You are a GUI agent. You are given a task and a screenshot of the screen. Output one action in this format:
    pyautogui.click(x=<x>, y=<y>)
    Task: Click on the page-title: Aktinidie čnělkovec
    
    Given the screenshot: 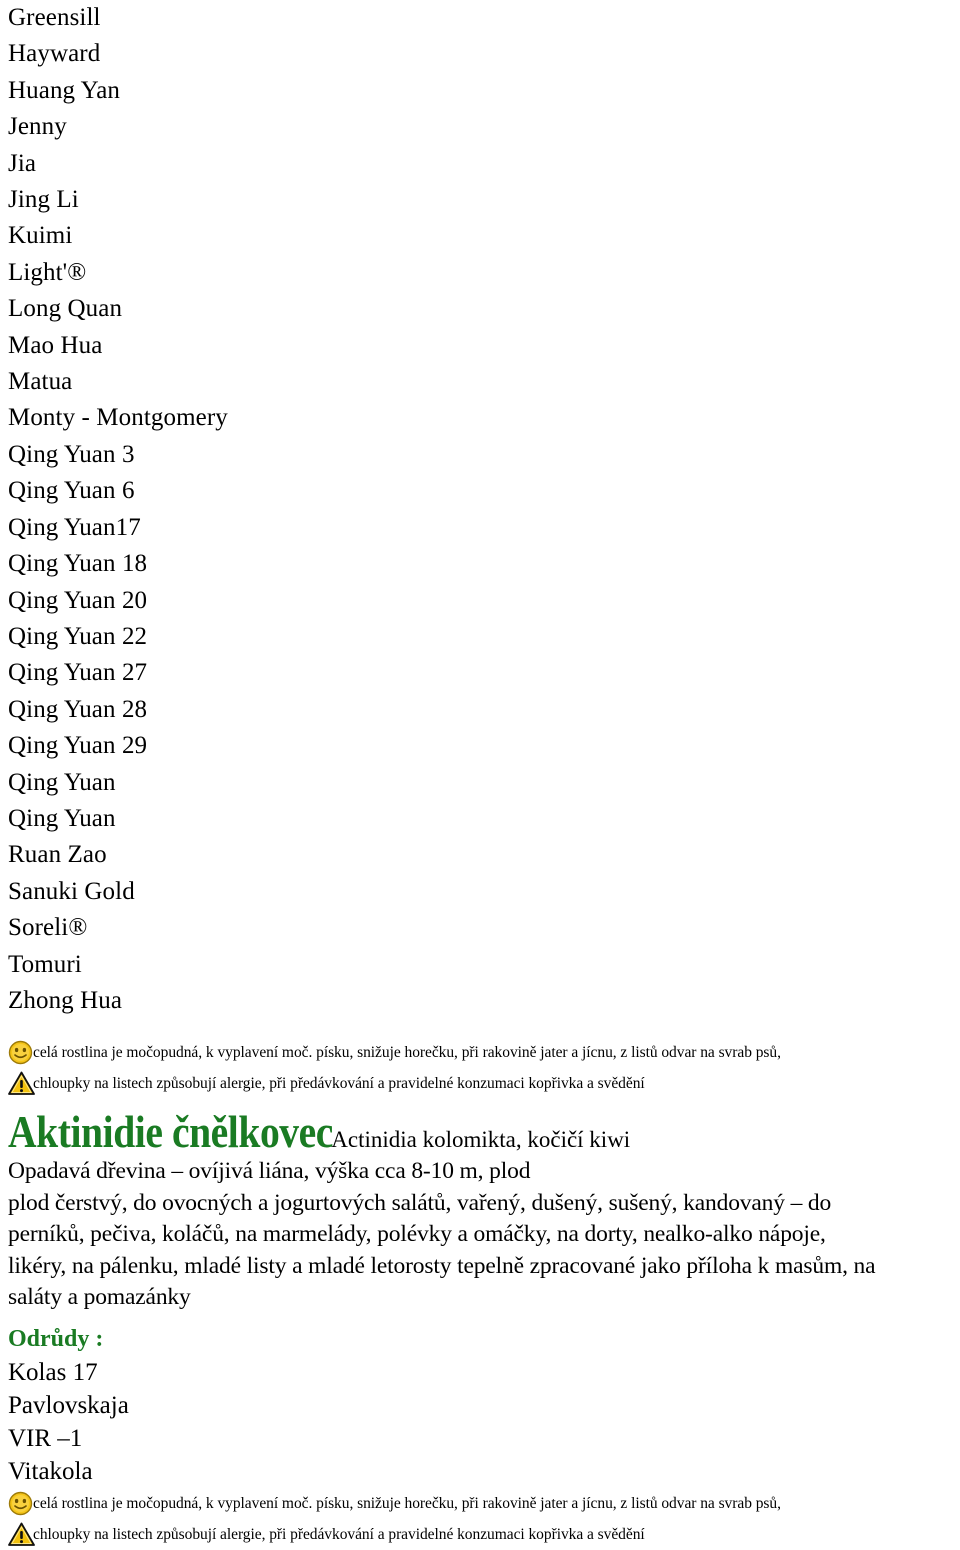 What is the action you would take?
    pyautogui.click(x=170, y=1132)
    